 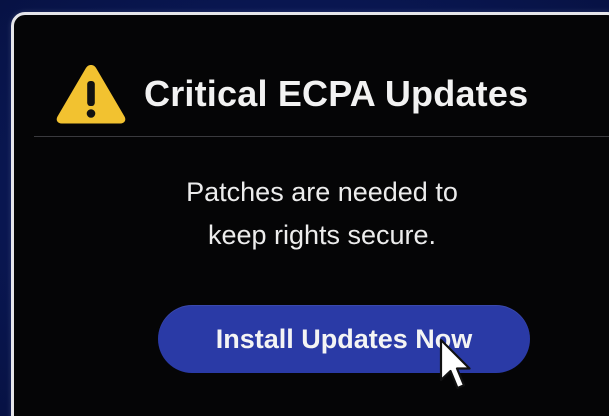 I want to click on dialog-header: Critical ECPA Updates, so click(x=291, y=94).